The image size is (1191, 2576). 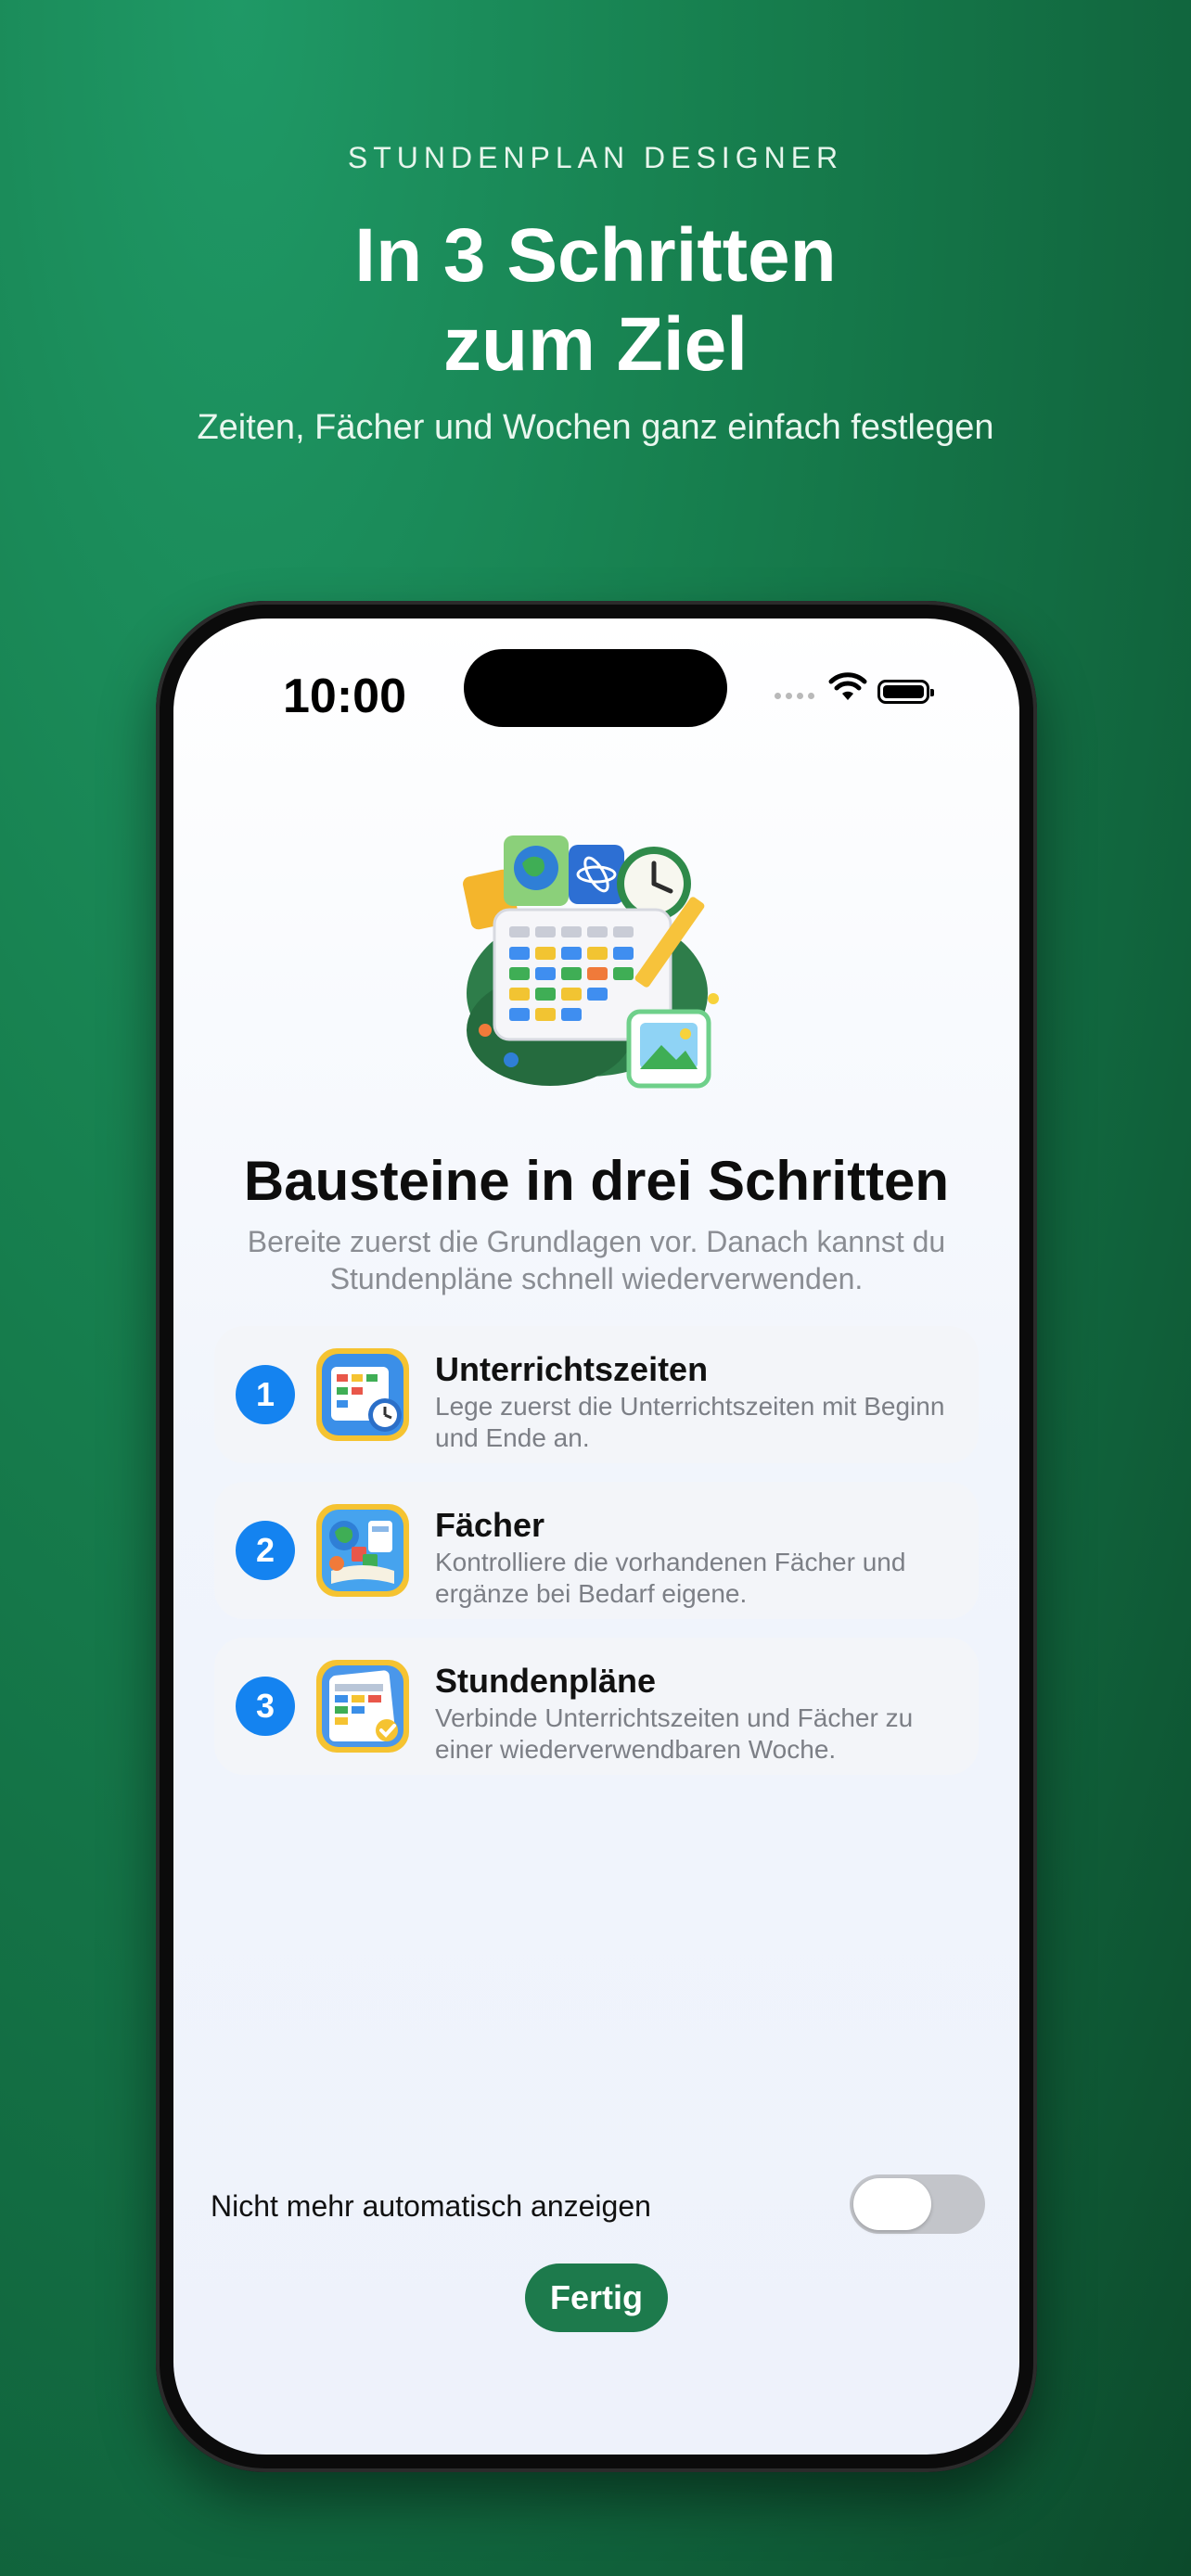 I want to click on step-number-badge: 2, so click(x=265, y=1551).